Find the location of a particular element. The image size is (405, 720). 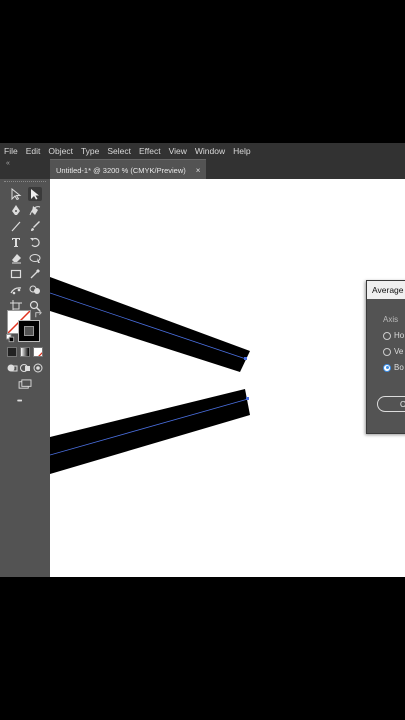

menu-select: Select is located at coordinates (119, 151).